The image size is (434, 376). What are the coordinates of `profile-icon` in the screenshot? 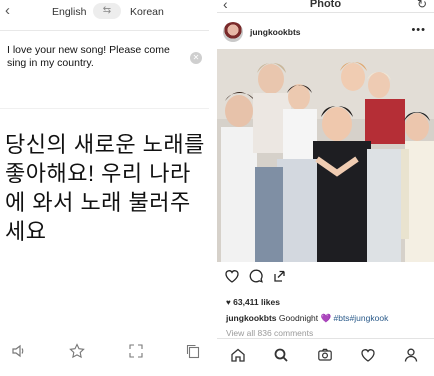 It's located at (411, 358).